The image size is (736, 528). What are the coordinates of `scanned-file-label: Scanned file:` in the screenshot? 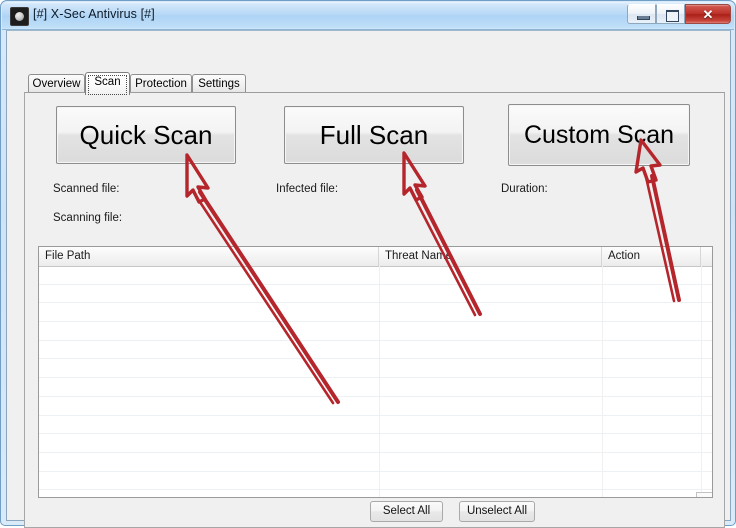 It's located at (86, 189).